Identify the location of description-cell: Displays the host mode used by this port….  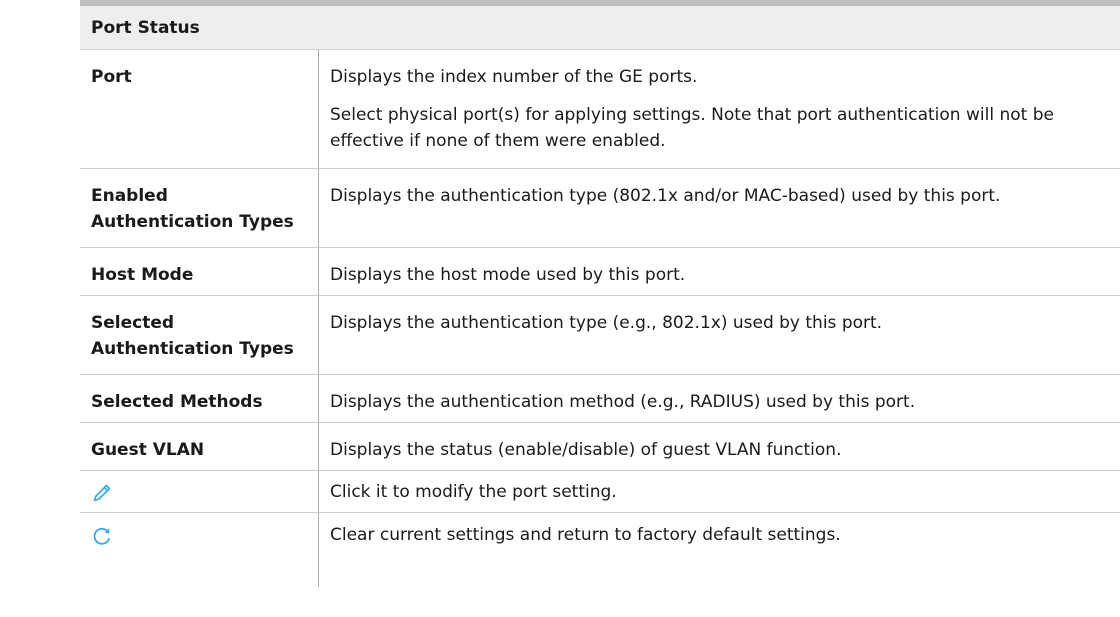
(719, 271).